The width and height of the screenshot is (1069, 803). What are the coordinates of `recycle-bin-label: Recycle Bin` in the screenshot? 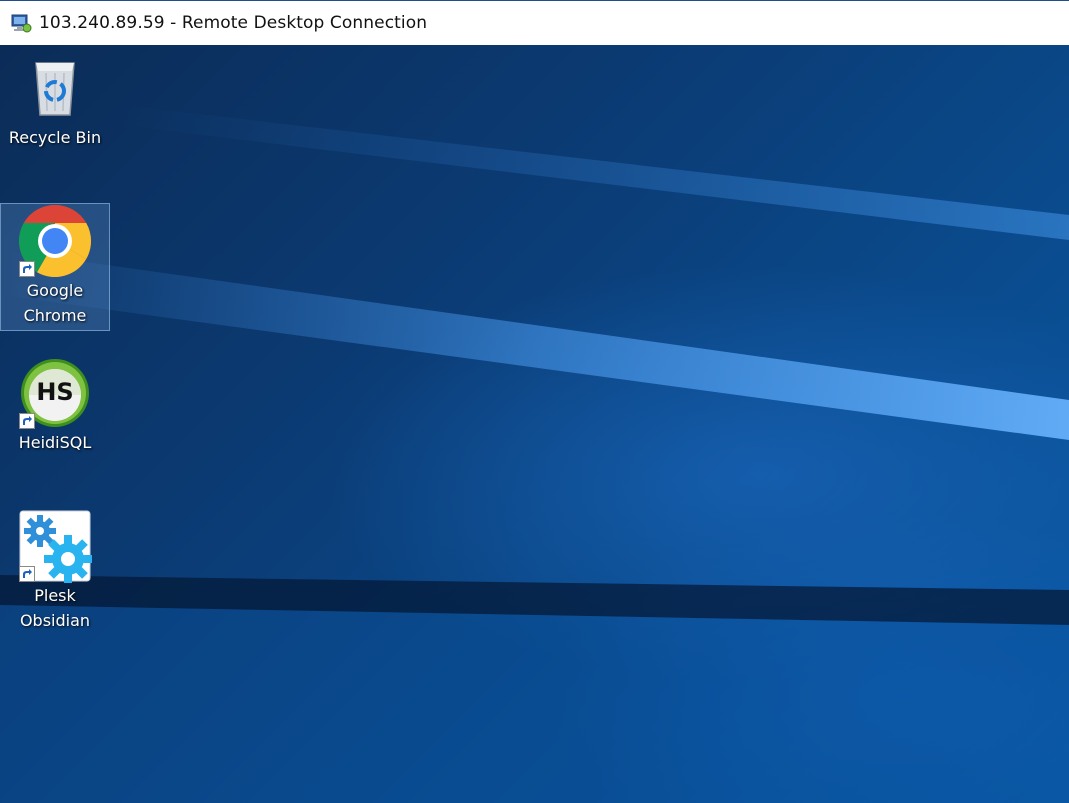 It's located at (55, 137).